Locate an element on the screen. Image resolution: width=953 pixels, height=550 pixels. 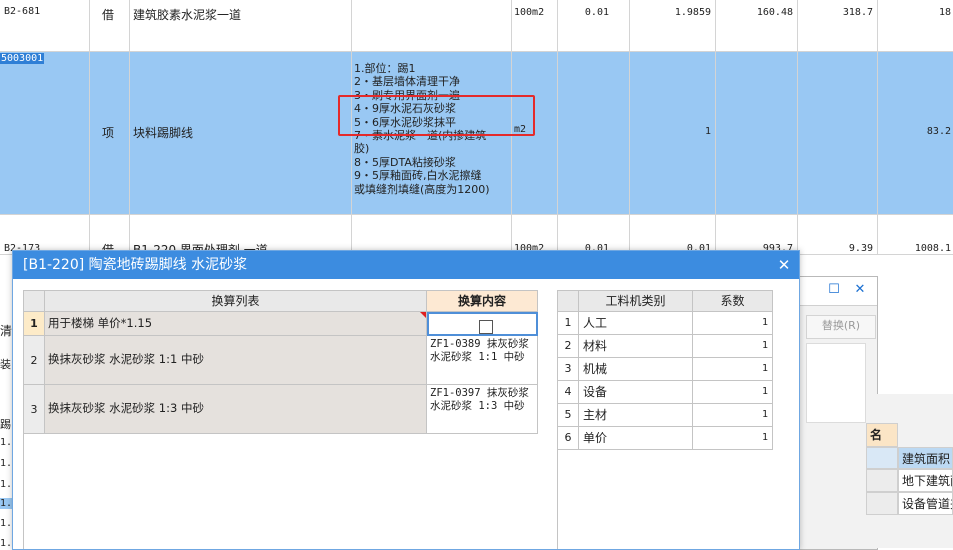
desc-line: 胶) is located at coordinates (362, 149).